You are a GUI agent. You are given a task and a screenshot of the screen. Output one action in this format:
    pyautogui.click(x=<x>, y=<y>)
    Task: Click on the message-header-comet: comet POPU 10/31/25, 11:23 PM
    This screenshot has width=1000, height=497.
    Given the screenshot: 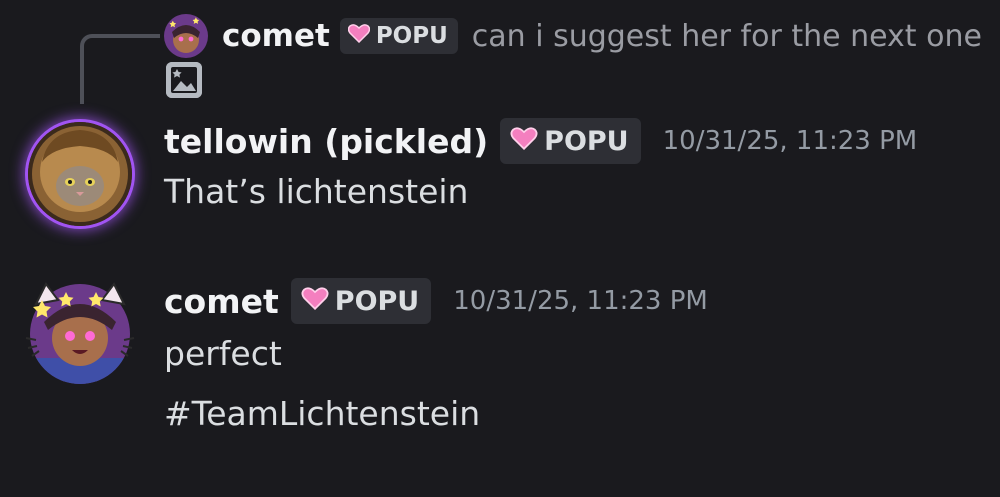 What is the action you would take?
    pyautogui.click(x=436, y=301)
    